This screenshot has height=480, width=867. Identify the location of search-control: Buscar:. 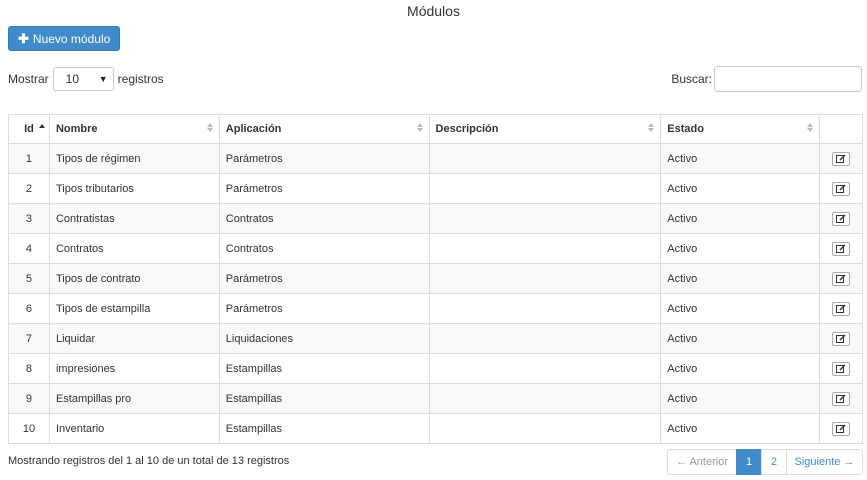
(766, 79).